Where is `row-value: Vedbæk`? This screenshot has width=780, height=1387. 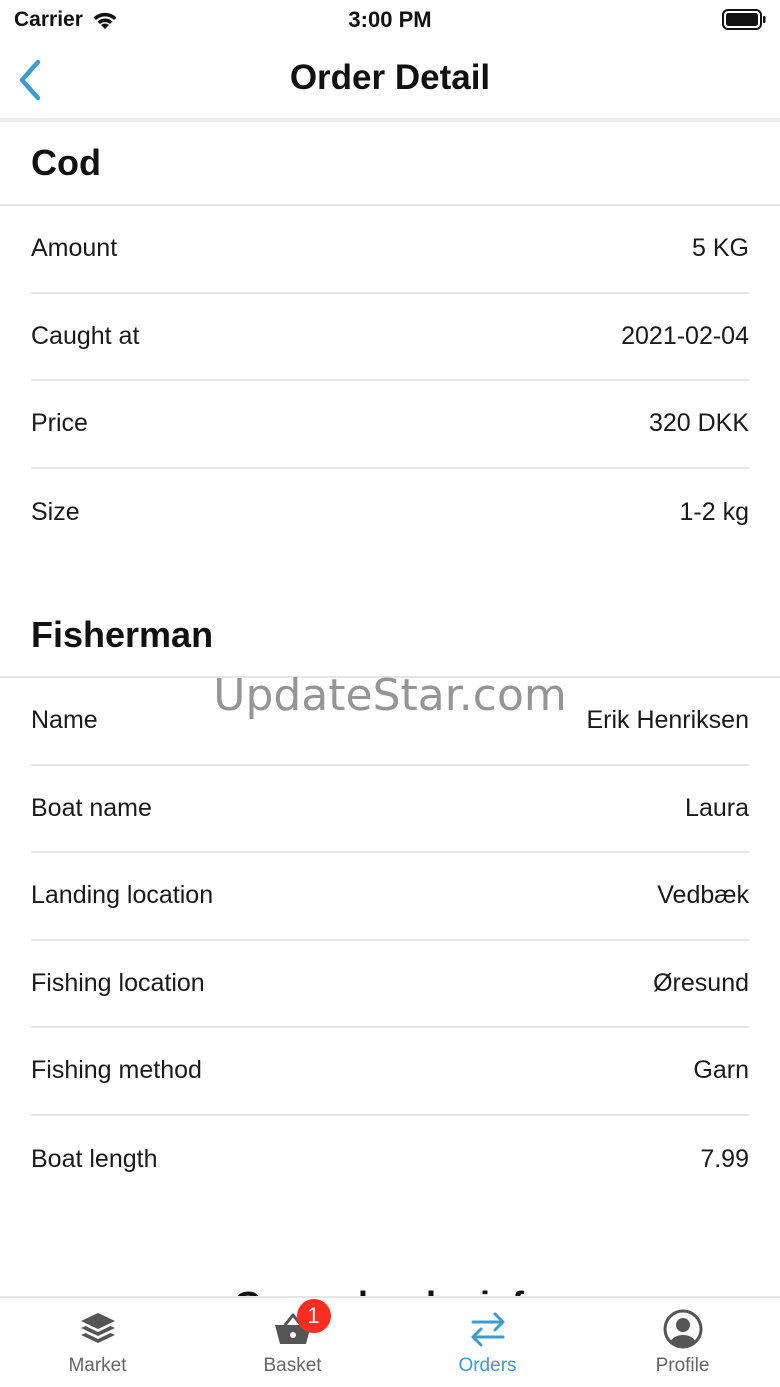
row-value: Vedbæk is located at coordinates (703, 895).